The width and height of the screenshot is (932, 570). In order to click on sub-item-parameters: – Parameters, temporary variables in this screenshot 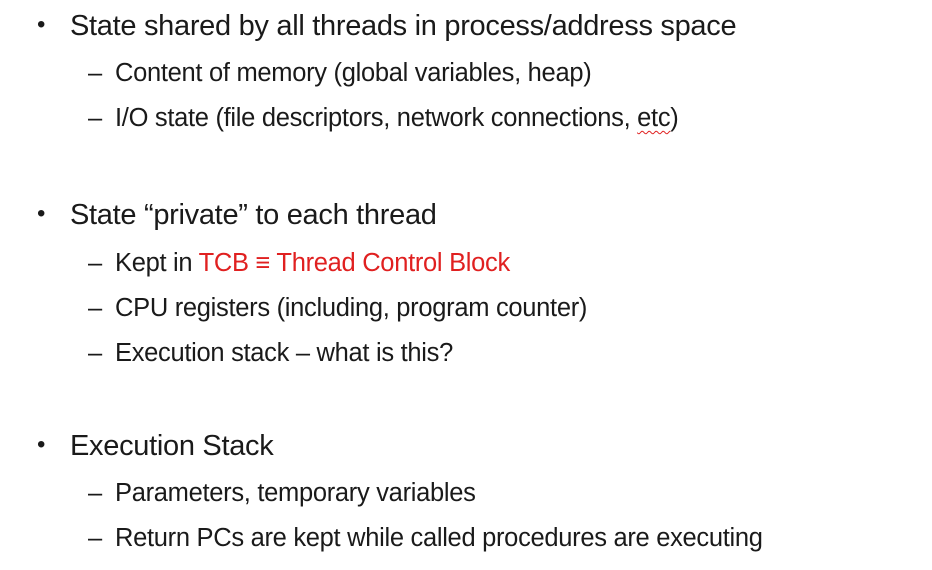, I will do `click(282, 493)`.